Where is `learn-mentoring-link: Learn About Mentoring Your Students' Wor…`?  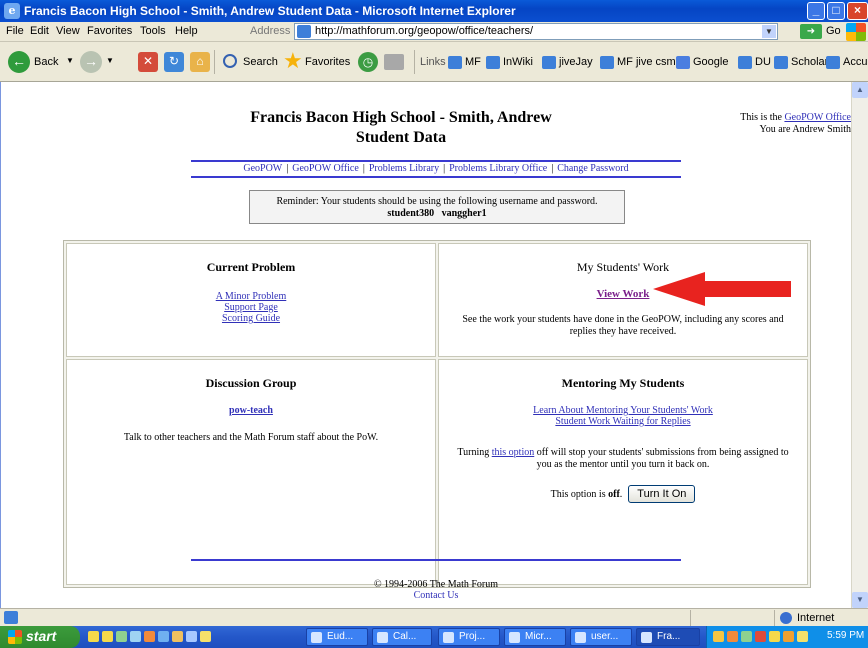 learn-mentoring-link: Learn About Mentoring Your Students' Wor… is located at coordinates (623, 410).